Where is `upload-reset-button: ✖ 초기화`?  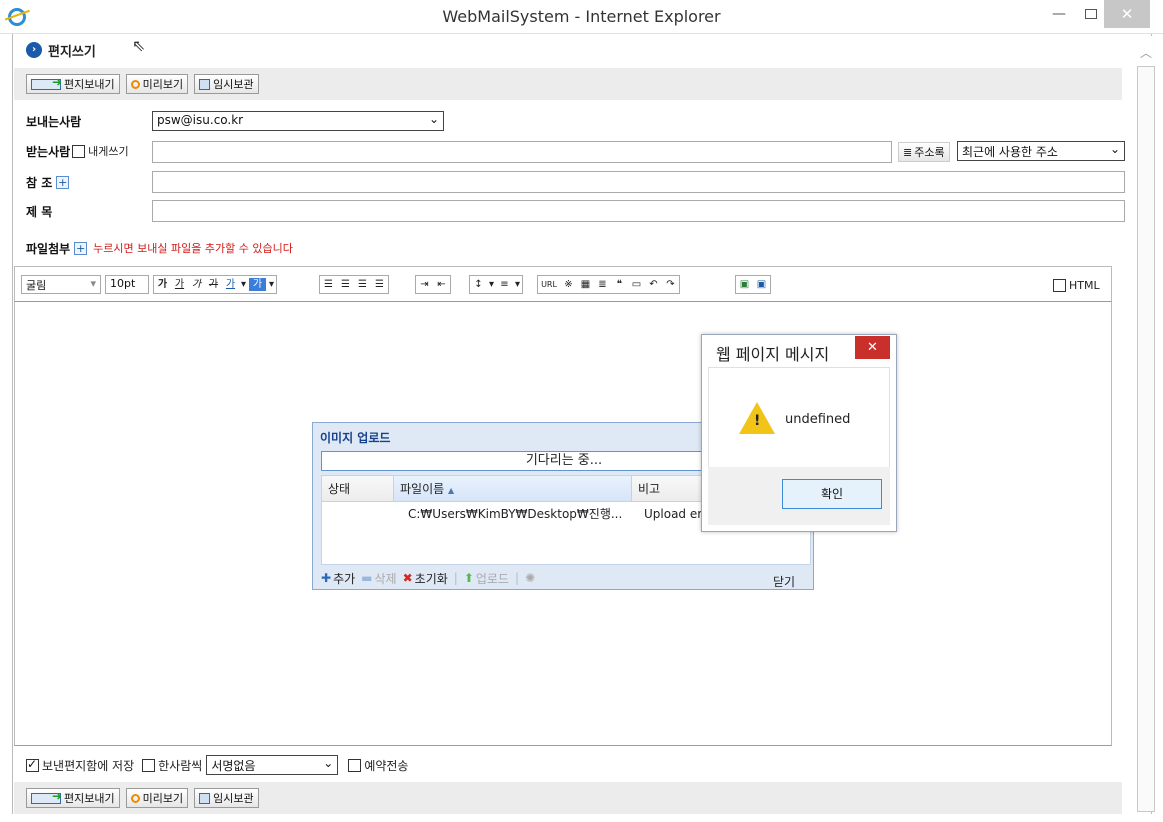 upload-reset-button: ✖ 초기화 is located at coordinates (425, 578).